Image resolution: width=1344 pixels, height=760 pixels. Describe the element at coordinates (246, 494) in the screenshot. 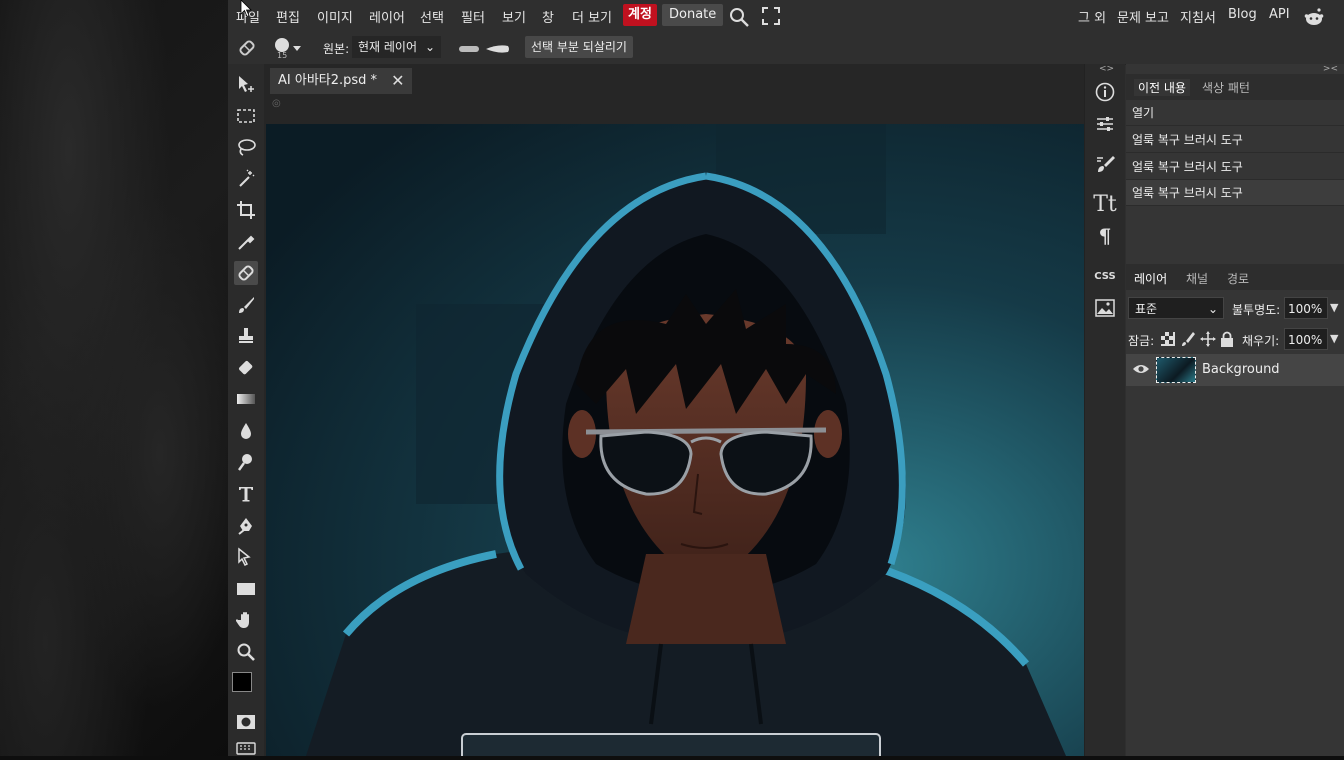

I see `type-tool` at that location.